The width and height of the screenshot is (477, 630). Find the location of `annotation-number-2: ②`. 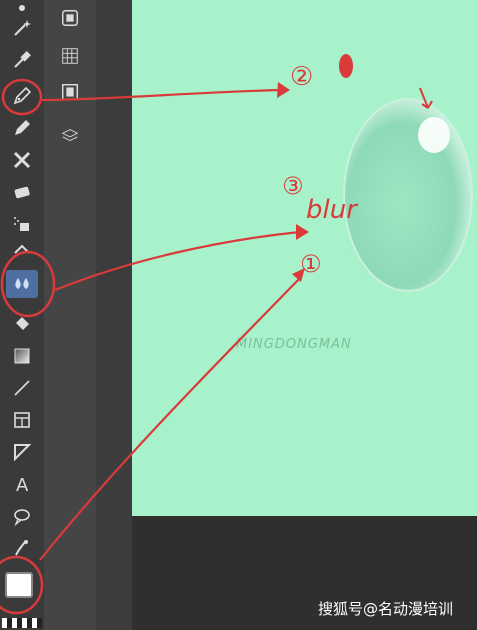

annotation-number-2: ② is located at coordinates (302, 77).